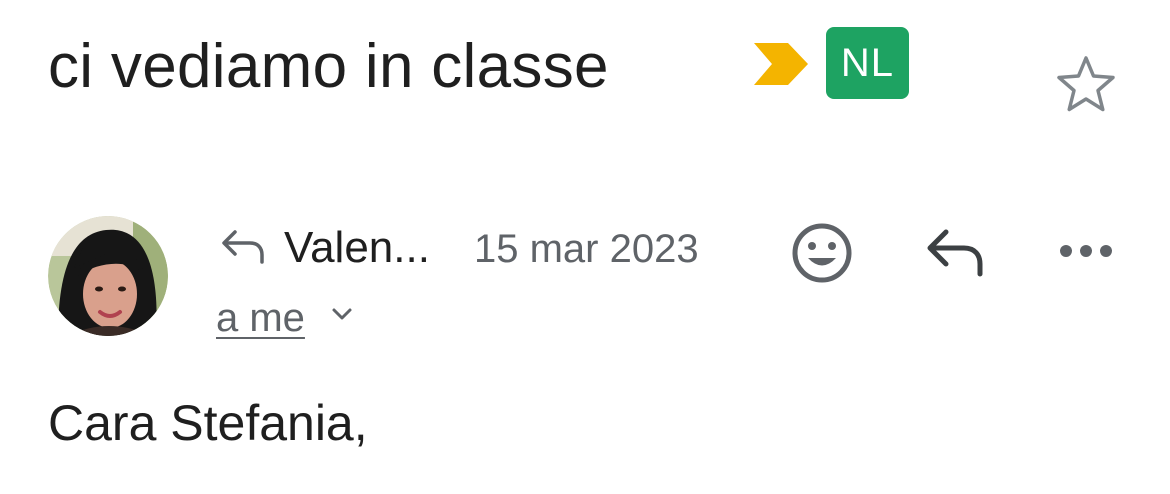 This screenshot has height=494, width=1170. I want to click on label-chip-nl: NL, so click(867, 63).